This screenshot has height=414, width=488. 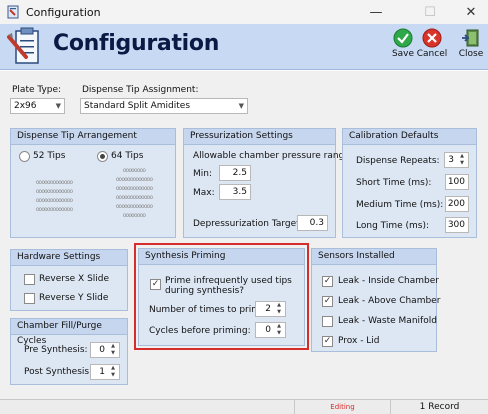 What do you see at coordinates (457, 204) in the screenshot?
I see `medium-time-input: 200` at bounding box center [457, 204].